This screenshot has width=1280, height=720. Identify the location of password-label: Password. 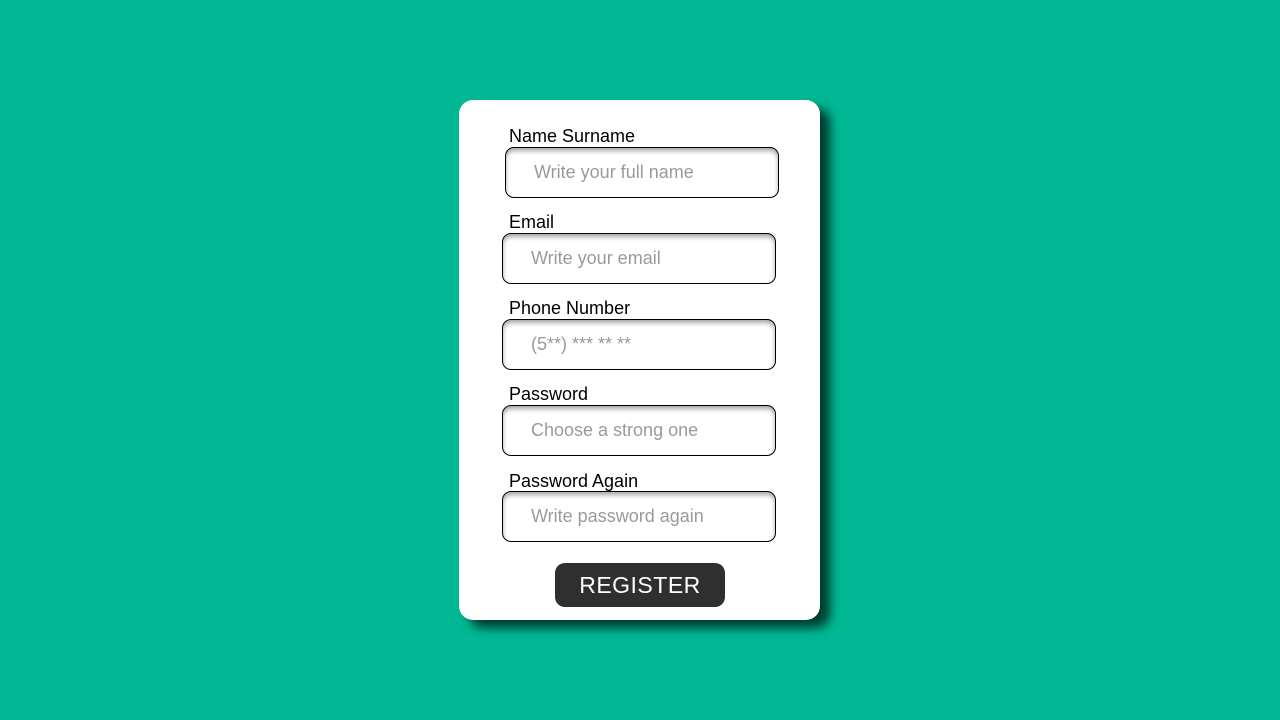
(549, 394).